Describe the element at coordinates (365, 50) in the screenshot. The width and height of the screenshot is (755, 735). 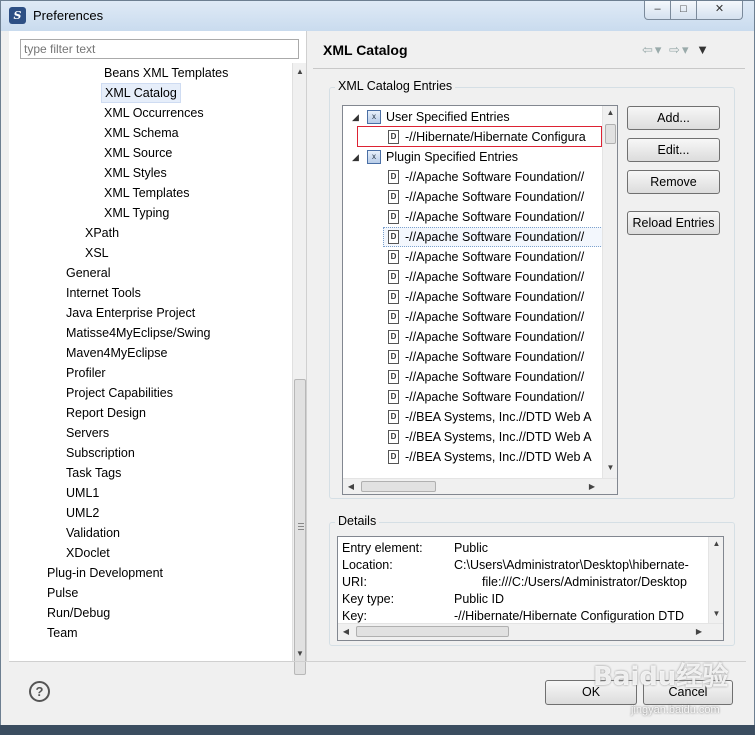
I see `page-title: XML Catalog` at that location.